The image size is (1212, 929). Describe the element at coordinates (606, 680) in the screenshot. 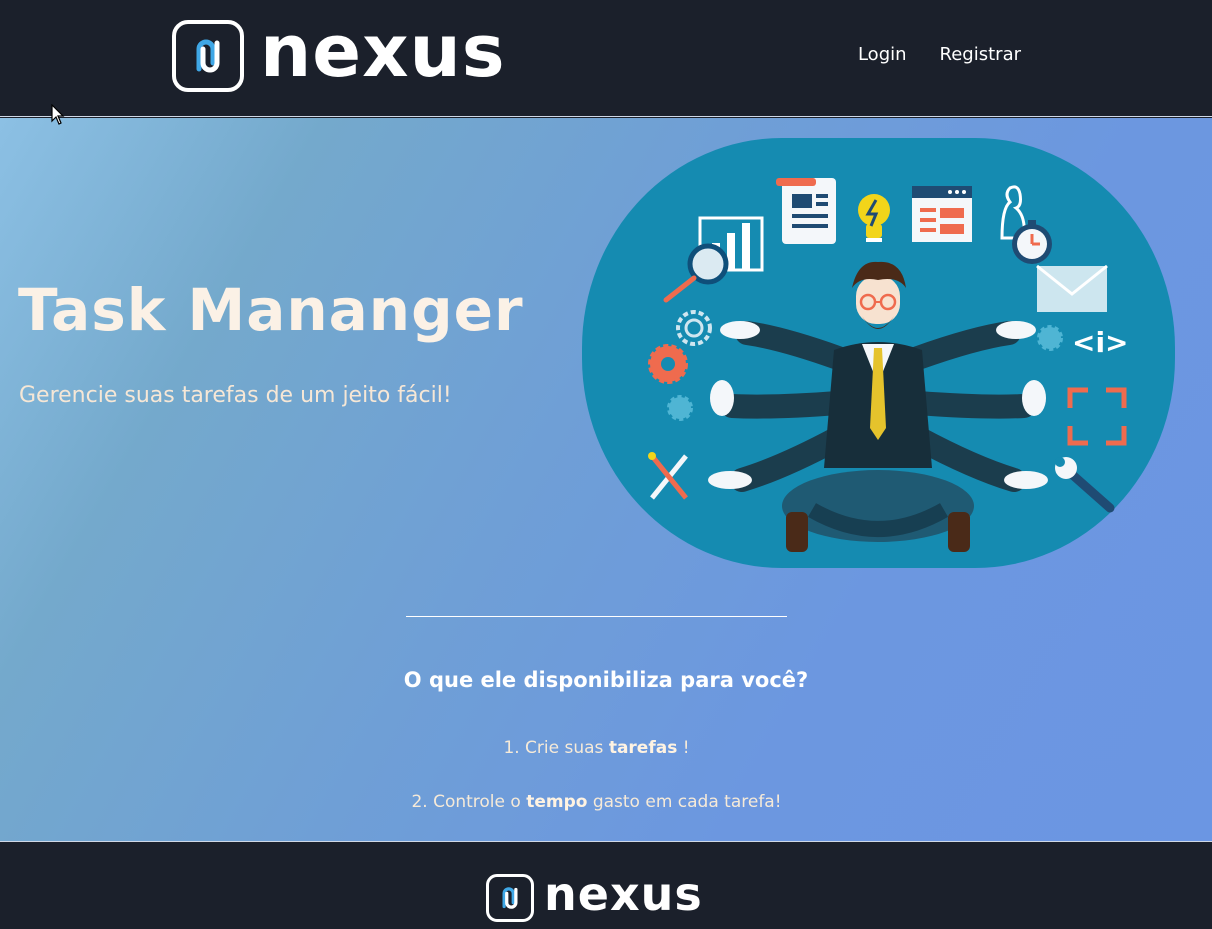

I see `features-title: O que ele disponibiliza para você?` at that location.